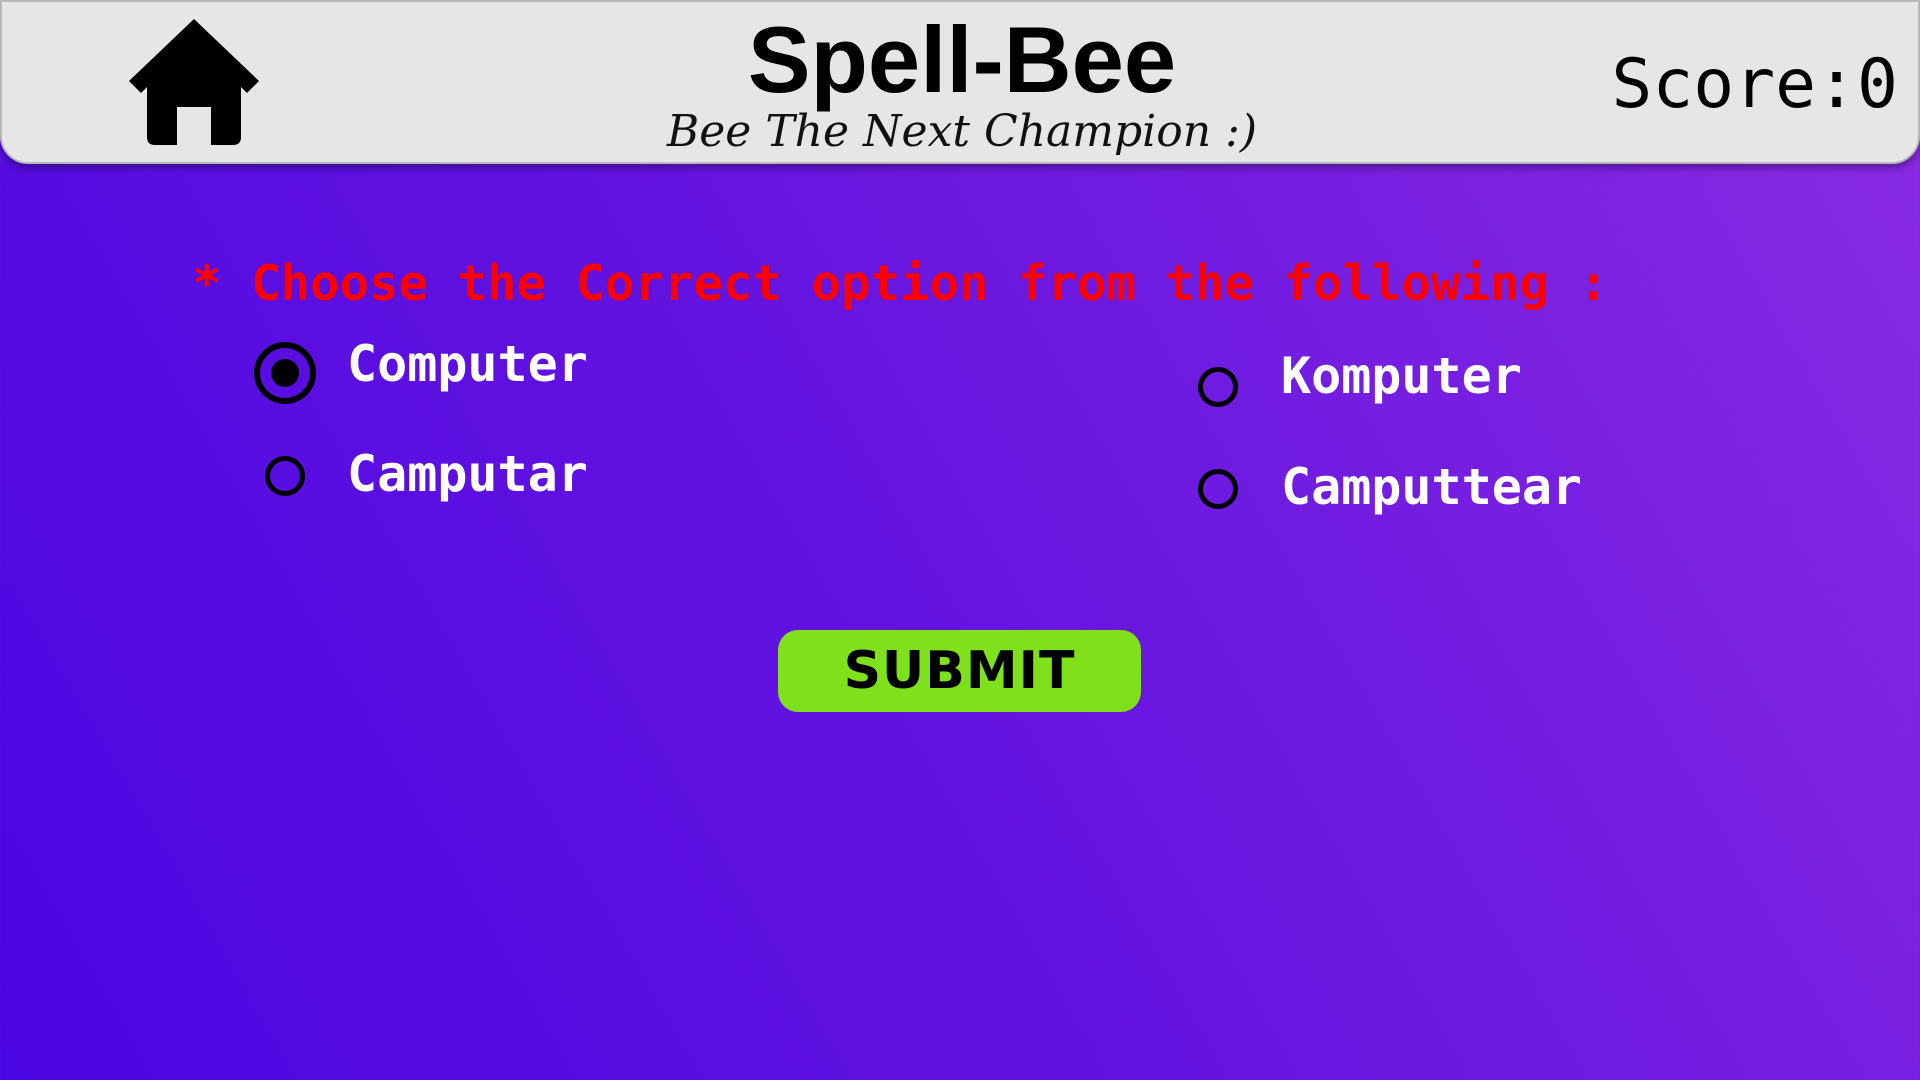 This screenshot has width=1920, height=1080. I want to click on radio-dot, so click(285, 373).